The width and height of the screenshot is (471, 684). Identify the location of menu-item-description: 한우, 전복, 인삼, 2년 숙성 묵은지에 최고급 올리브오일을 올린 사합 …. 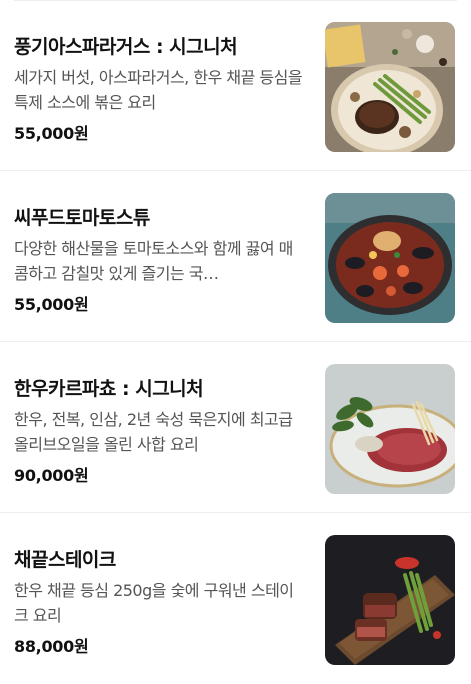
(153, 432).